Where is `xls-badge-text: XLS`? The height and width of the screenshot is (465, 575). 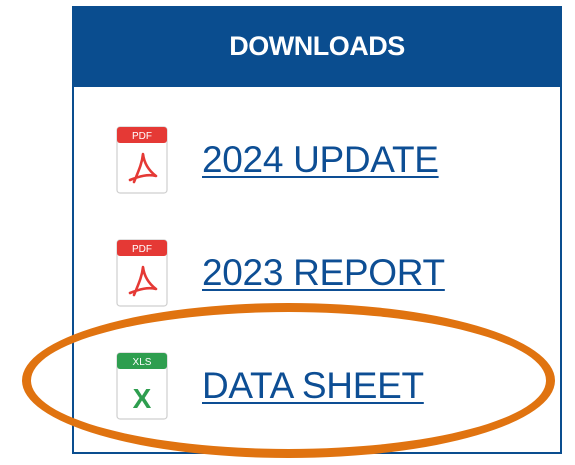
xls-badge-text: XLS is located at coordinates (142, 362).